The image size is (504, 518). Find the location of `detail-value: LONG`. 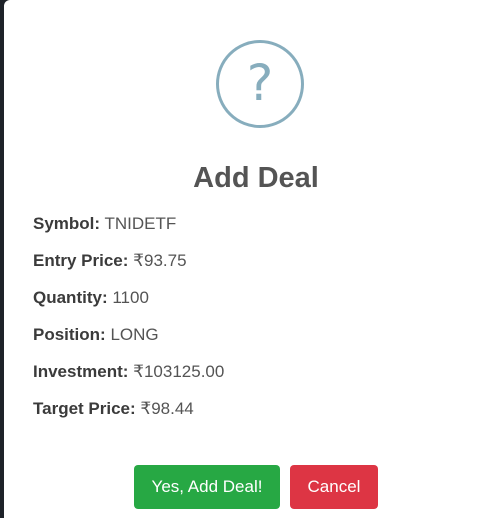

detail-value: LONG is located at coordinates (134, 334).